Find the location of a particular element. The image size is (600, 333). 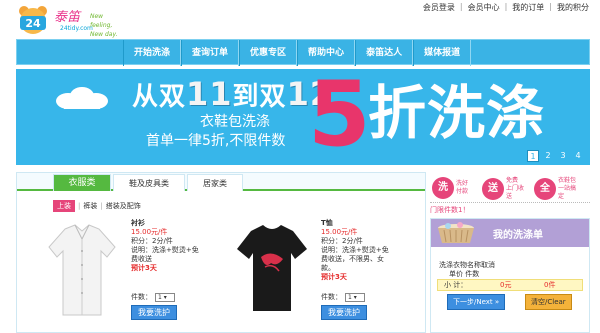

banner-headline-part-a: 从双 is located at coordinates (159, 97).